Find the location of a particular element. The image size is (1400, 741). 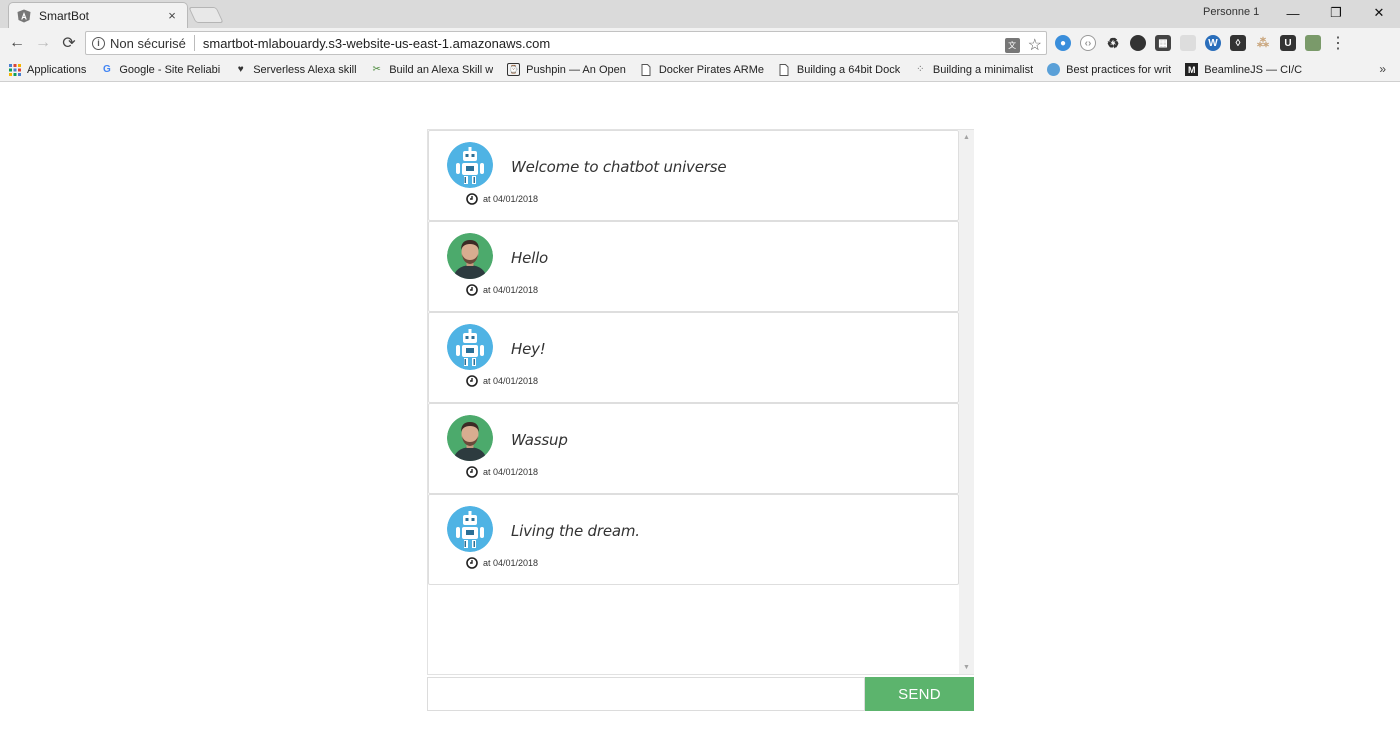

new-tab-button is located at coordinates (206, 15).